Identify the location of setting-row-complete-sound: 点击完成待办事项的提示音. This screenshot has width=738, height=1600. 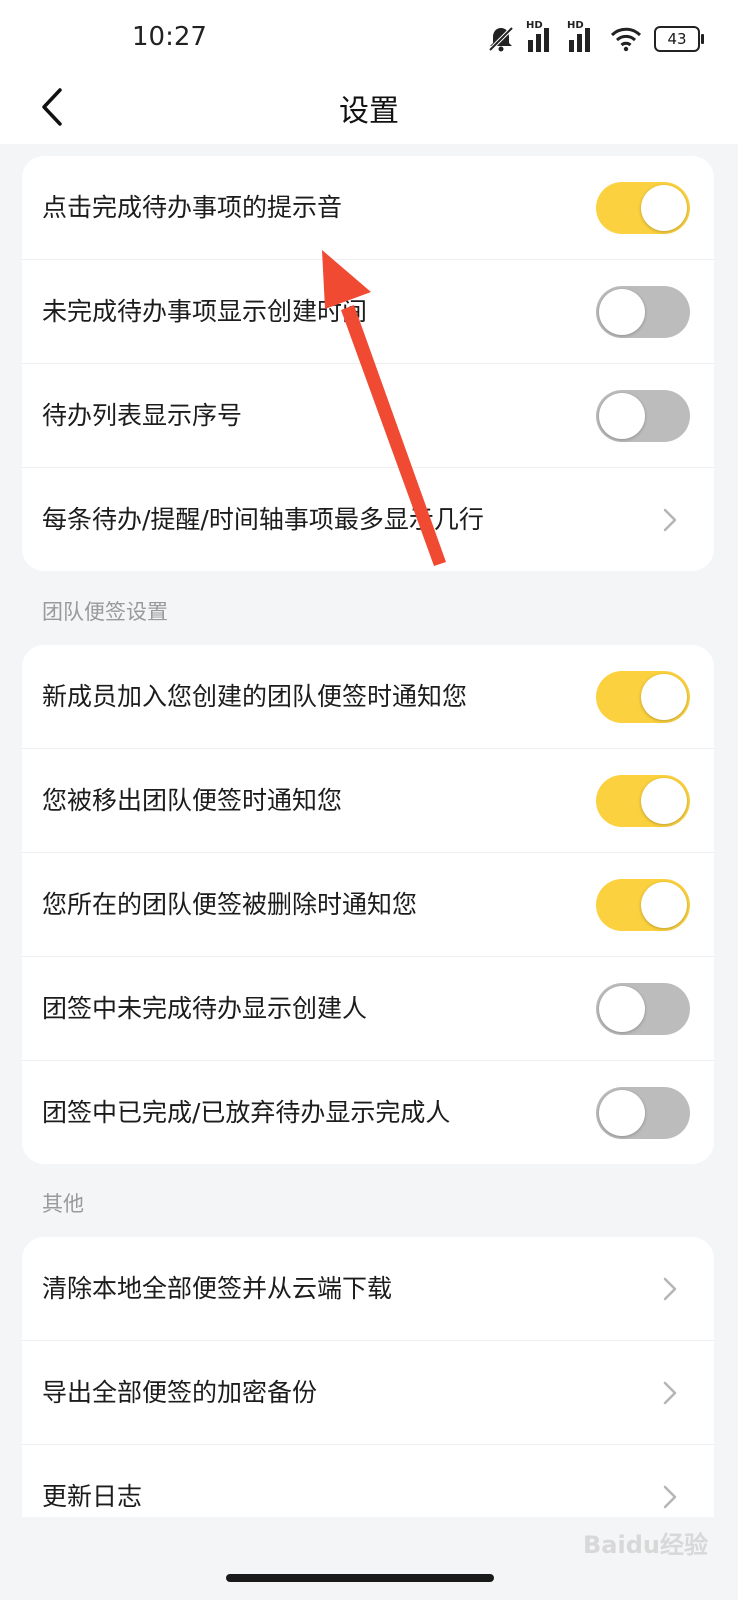
(368, 208).